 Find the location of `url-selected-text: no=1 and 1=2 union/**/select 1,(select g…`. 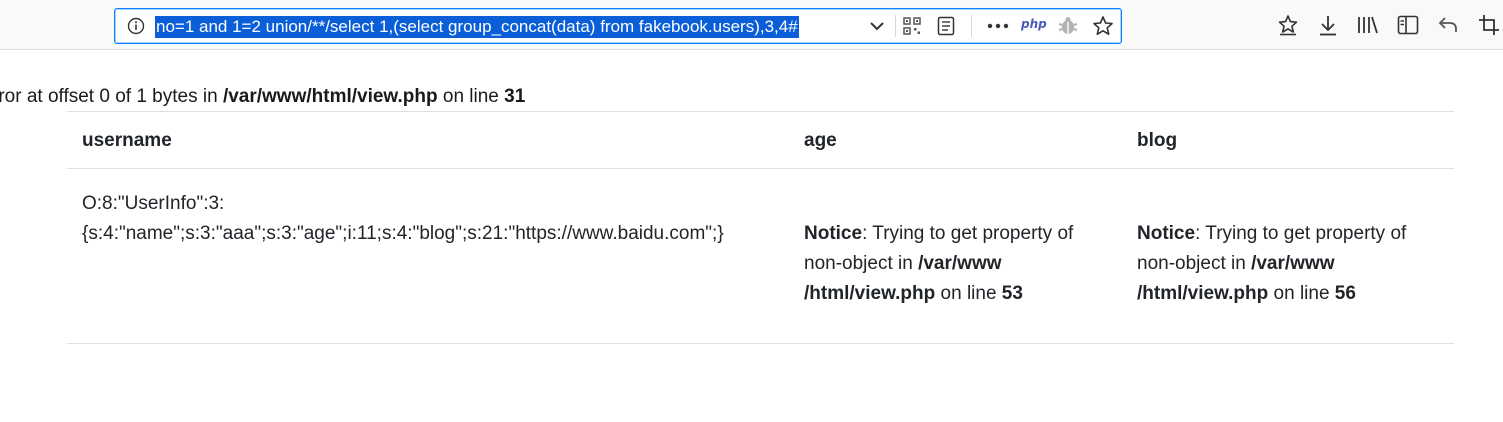

url-selected-text: no=1 and 1=2 union/**/select 1,(select g… is located at coordinates (477, 27).